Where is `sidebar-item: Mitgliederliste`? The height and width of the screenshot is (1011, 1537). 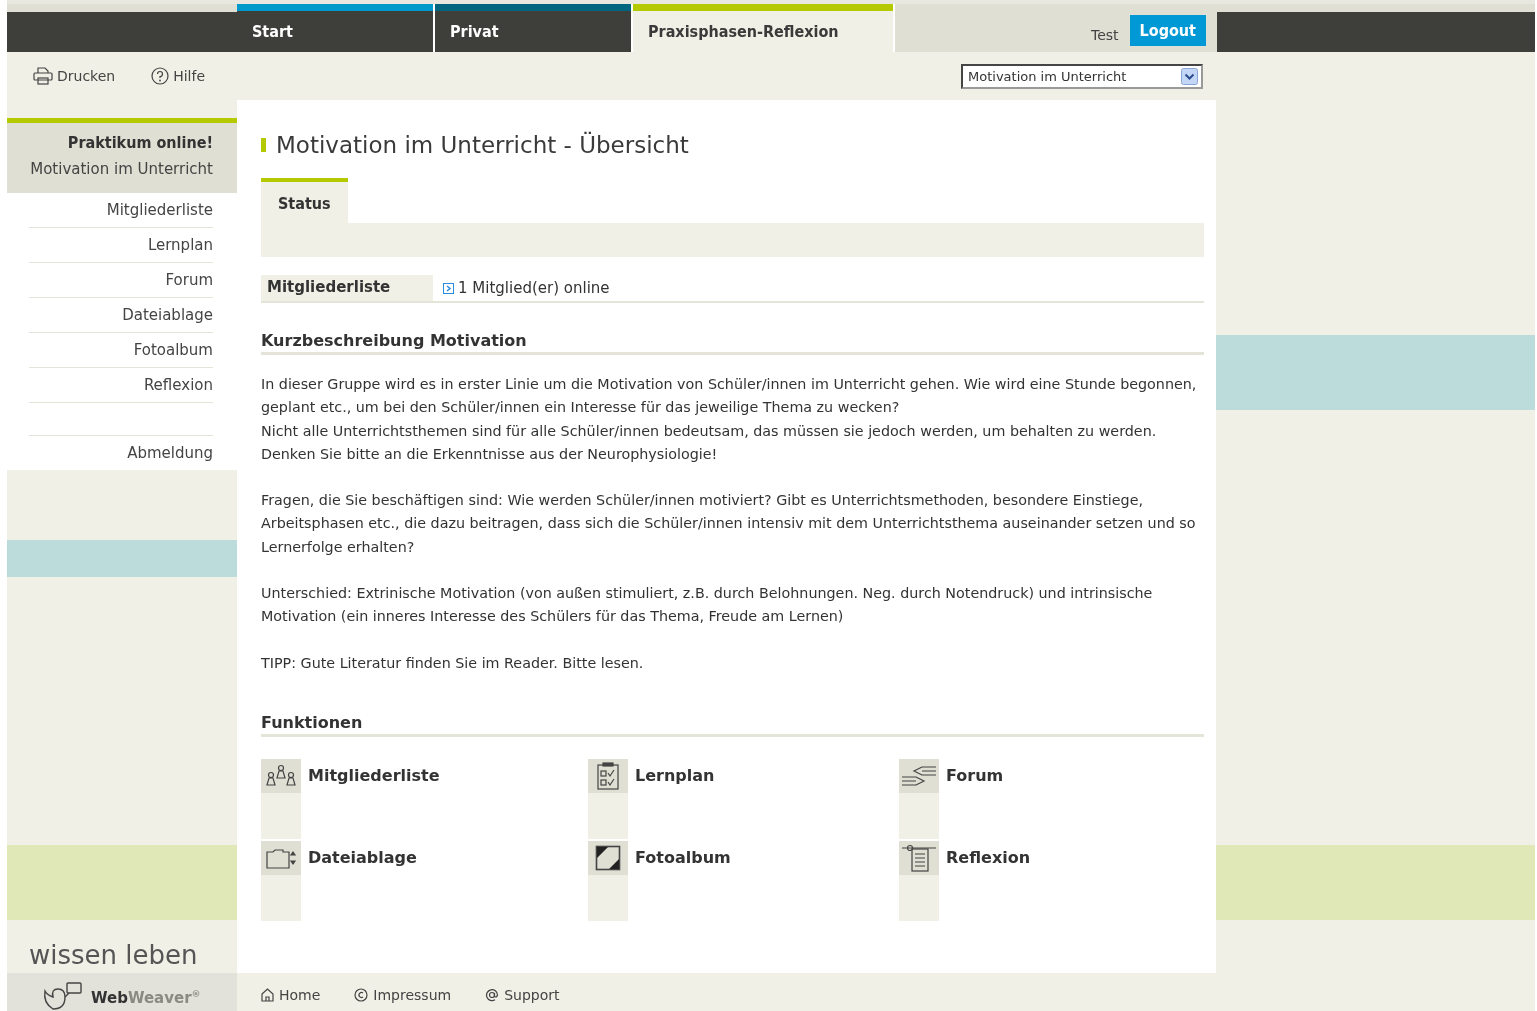 sidebar-item: Mitgliederliste is located at coordinates (121, 210).